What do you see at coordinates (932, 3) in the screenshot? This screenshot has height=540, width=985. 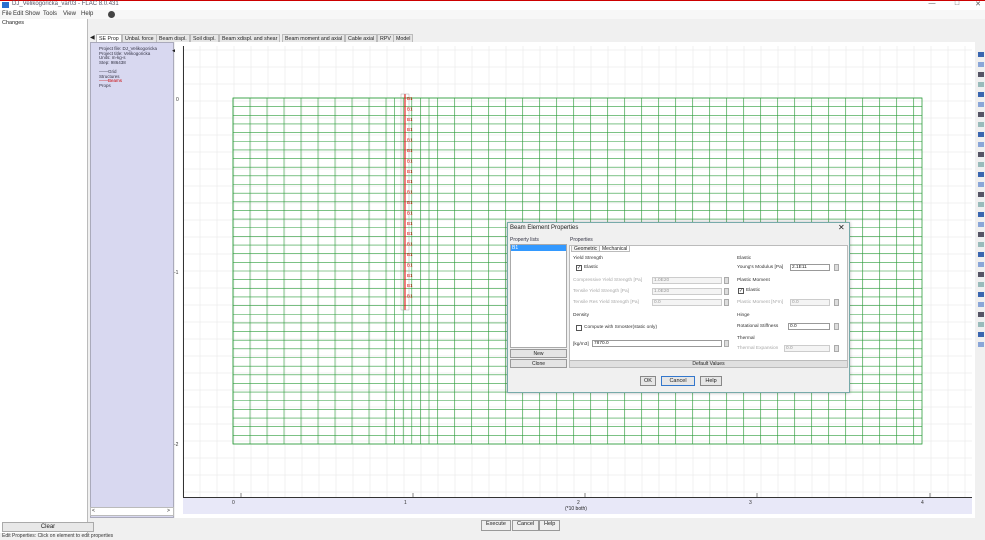 I see `minimize-button: —` at bounding box center [932, 3].